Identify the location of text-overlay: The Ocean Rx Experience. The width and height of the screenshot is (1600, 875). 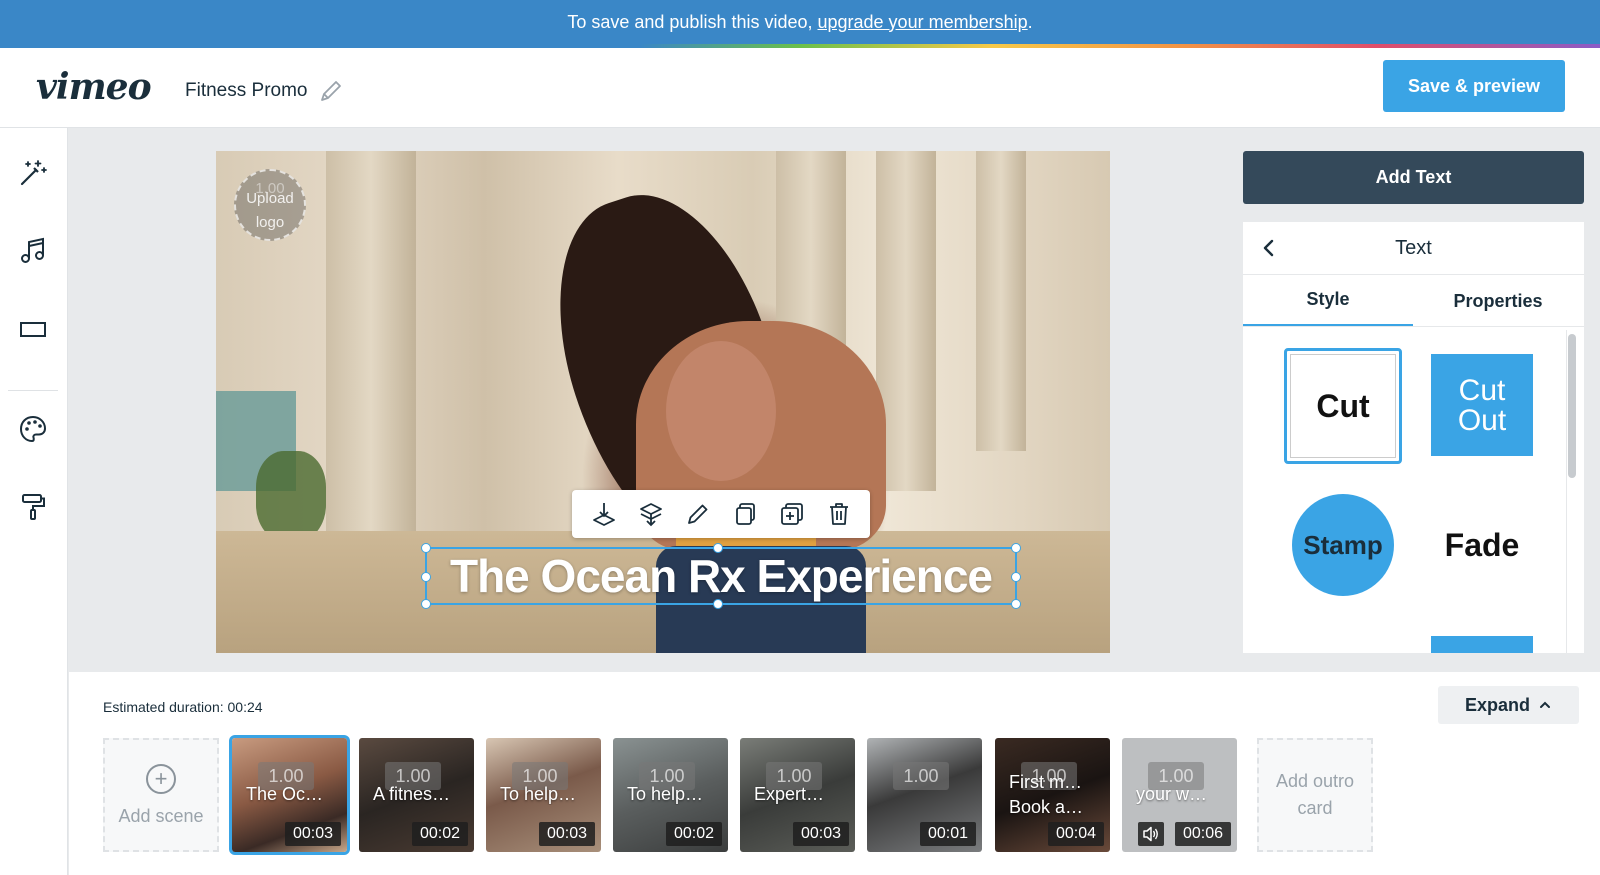
(721, 576).